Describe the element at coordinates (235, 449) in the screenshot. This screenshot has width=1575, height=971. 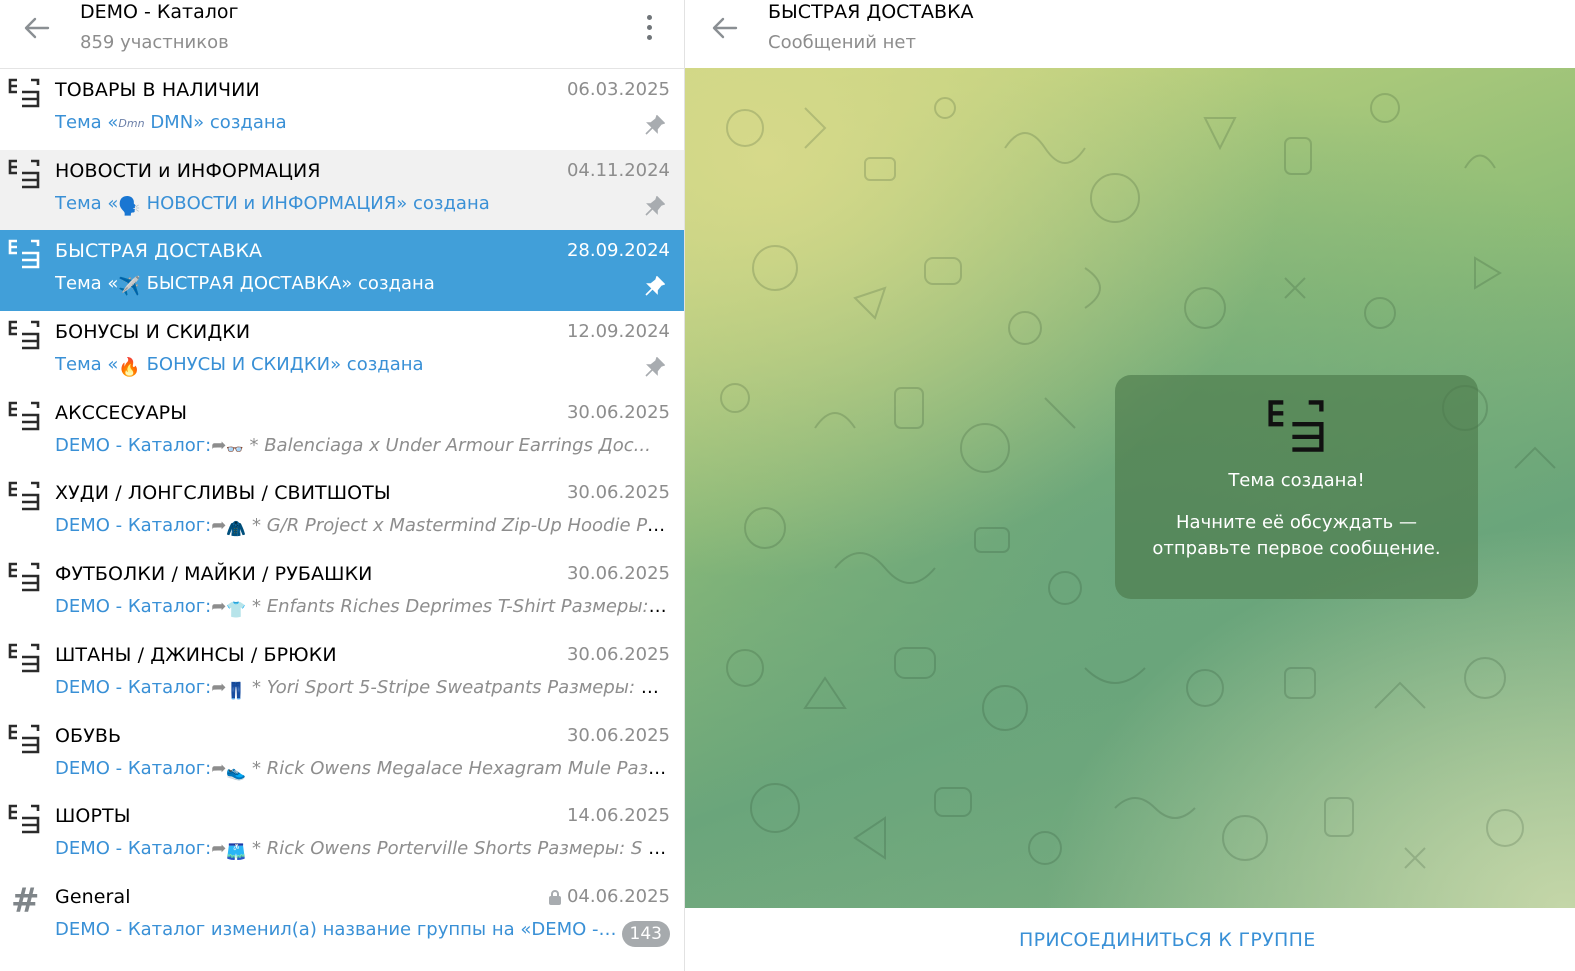
I see `glasses-icon: 👓` at that location.